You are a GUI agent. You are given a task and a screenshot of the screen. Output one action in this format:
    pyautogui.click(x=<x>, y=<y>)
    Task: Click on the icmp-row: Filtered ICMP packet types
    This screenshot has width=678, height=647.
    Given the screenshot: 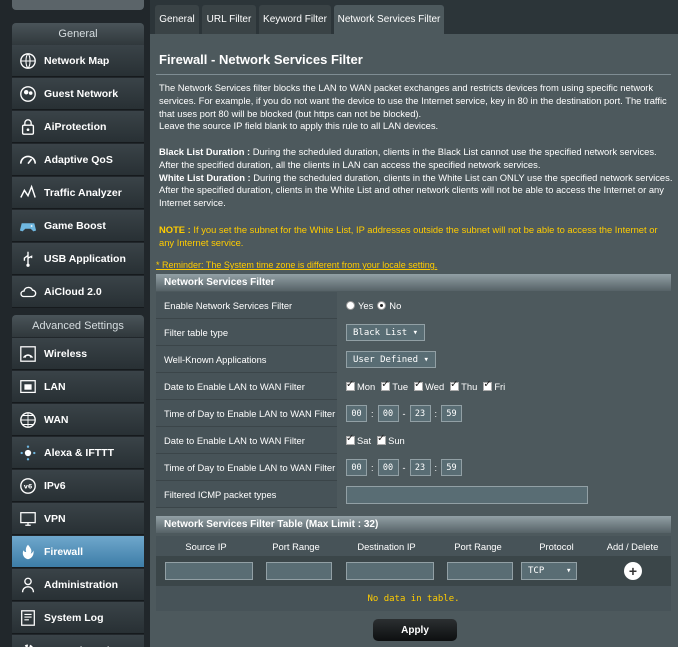 What is the action you would take?
    pyautogui.click(x=413, y=494)
    